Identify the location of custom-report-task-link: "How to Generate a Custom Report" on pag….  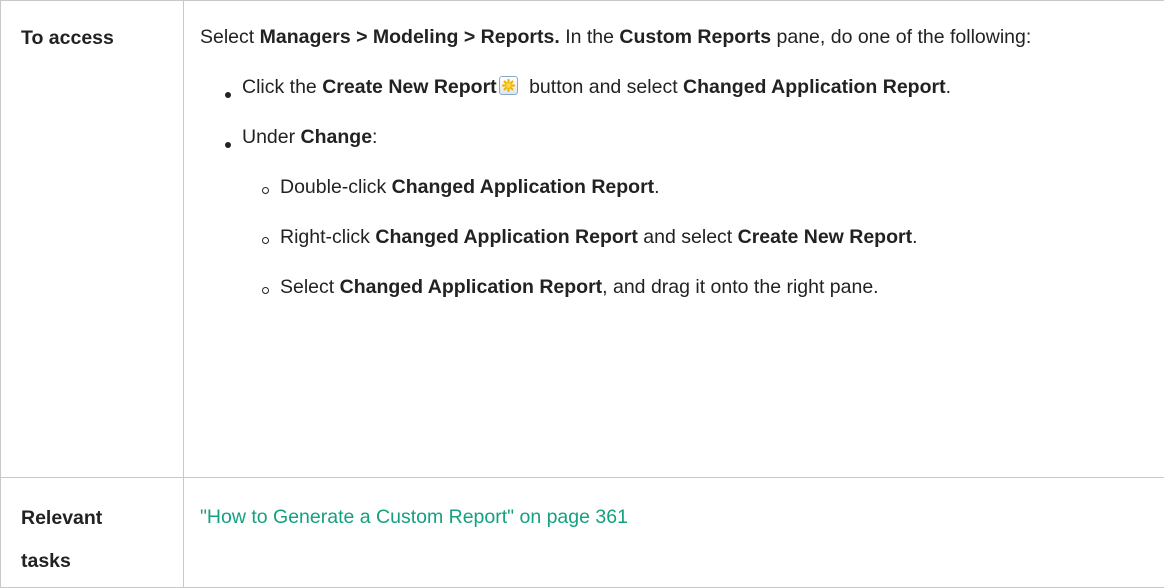
(414, 517).